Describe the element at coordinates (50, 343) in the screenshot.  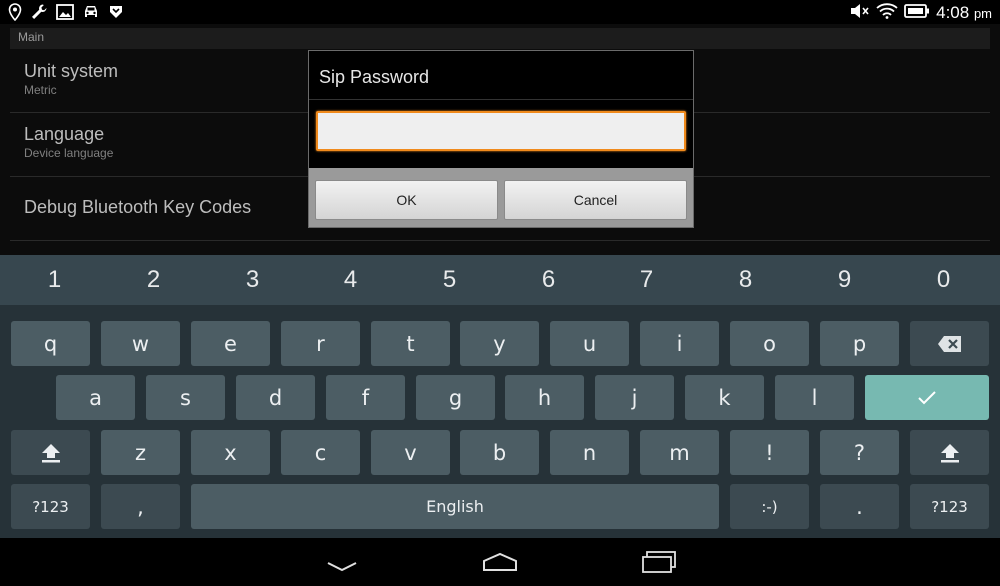
I see `key-q: q` at that location.